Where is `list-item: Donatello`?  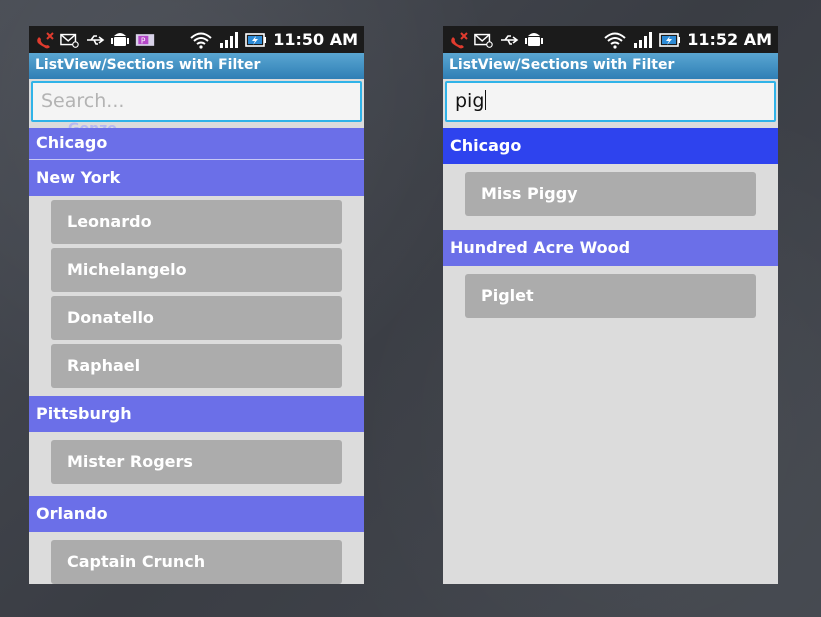
list-item: Donatello is located at coordinates (196, 318).